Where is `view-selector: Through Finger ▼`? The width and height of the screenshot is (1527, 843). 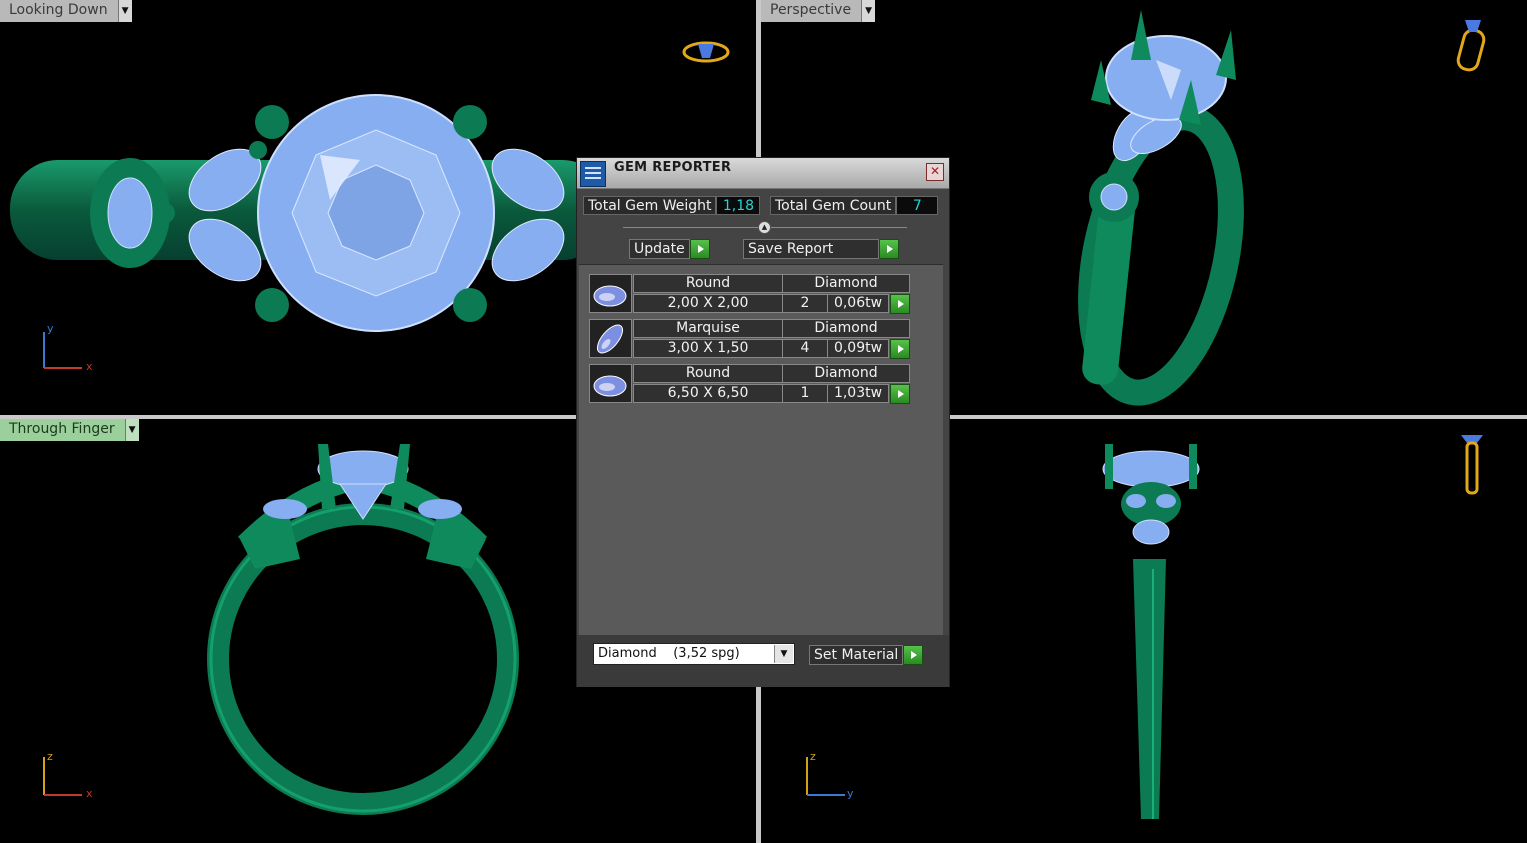 view-selector: Through Finger ▼ is located at coordinates (69, 430).